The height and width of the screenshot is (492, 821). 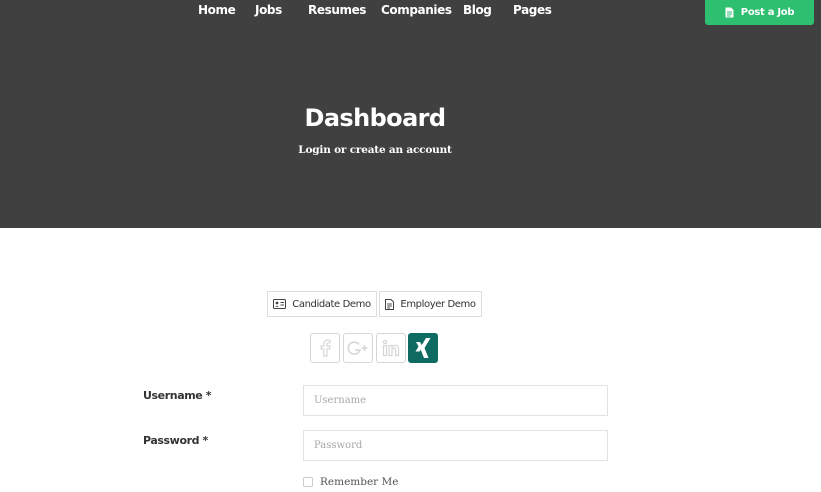 I want to click on username-input, so click(x=455, y=400).